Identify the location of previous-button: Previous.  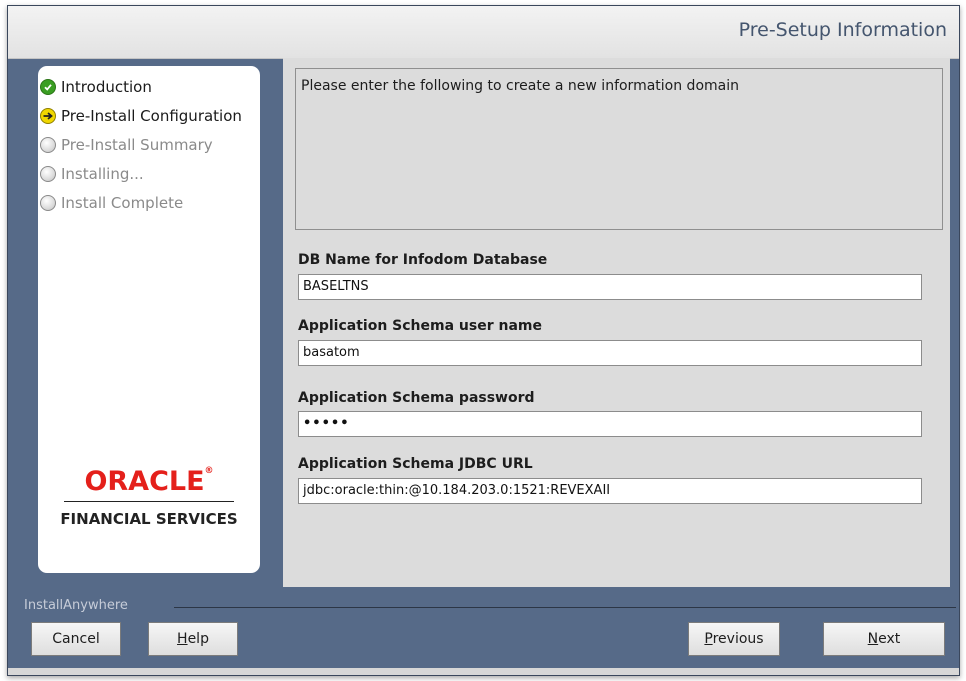
(734, 639).